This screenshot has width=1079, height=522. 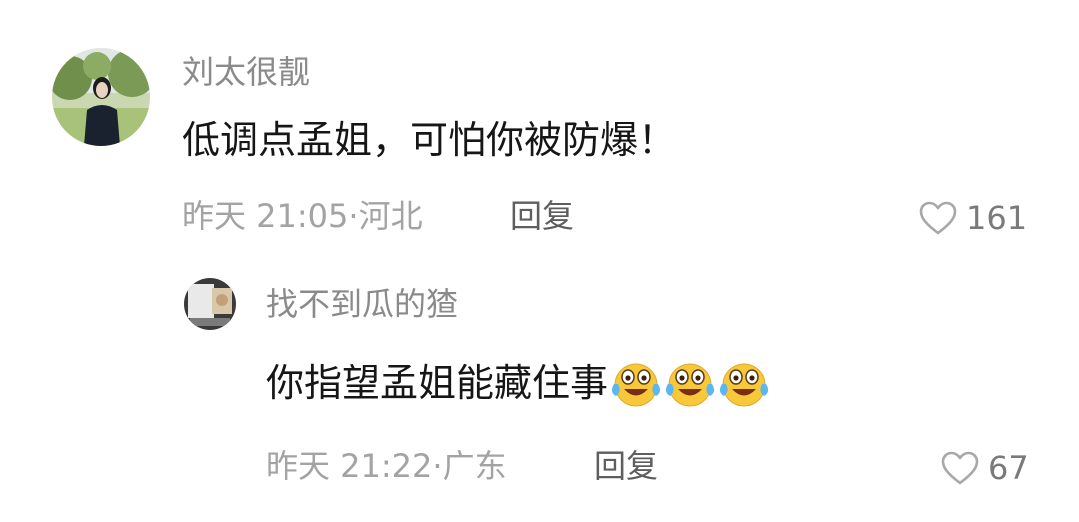 I want to click on username: 刘太很靓, so click(x=246, y=72).